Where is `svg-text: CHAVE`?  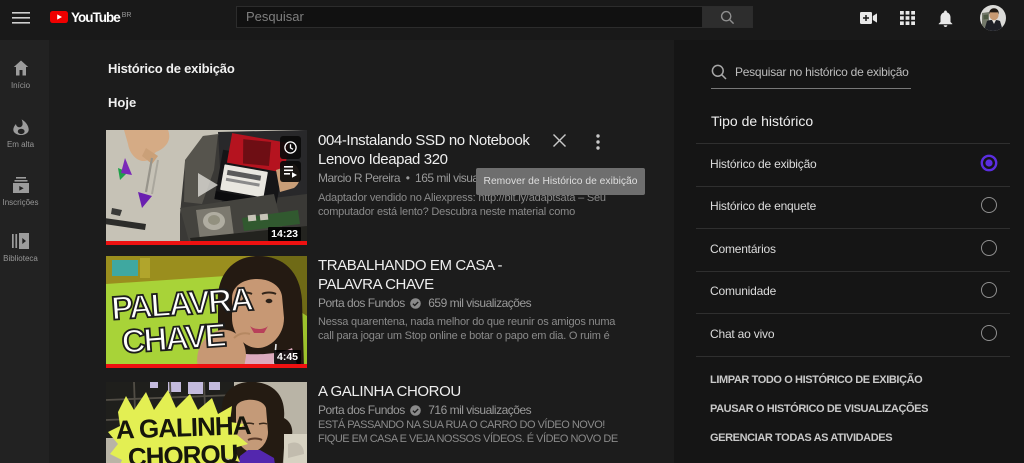
svg-text: CHAVE is located at coordinates (173, 338).